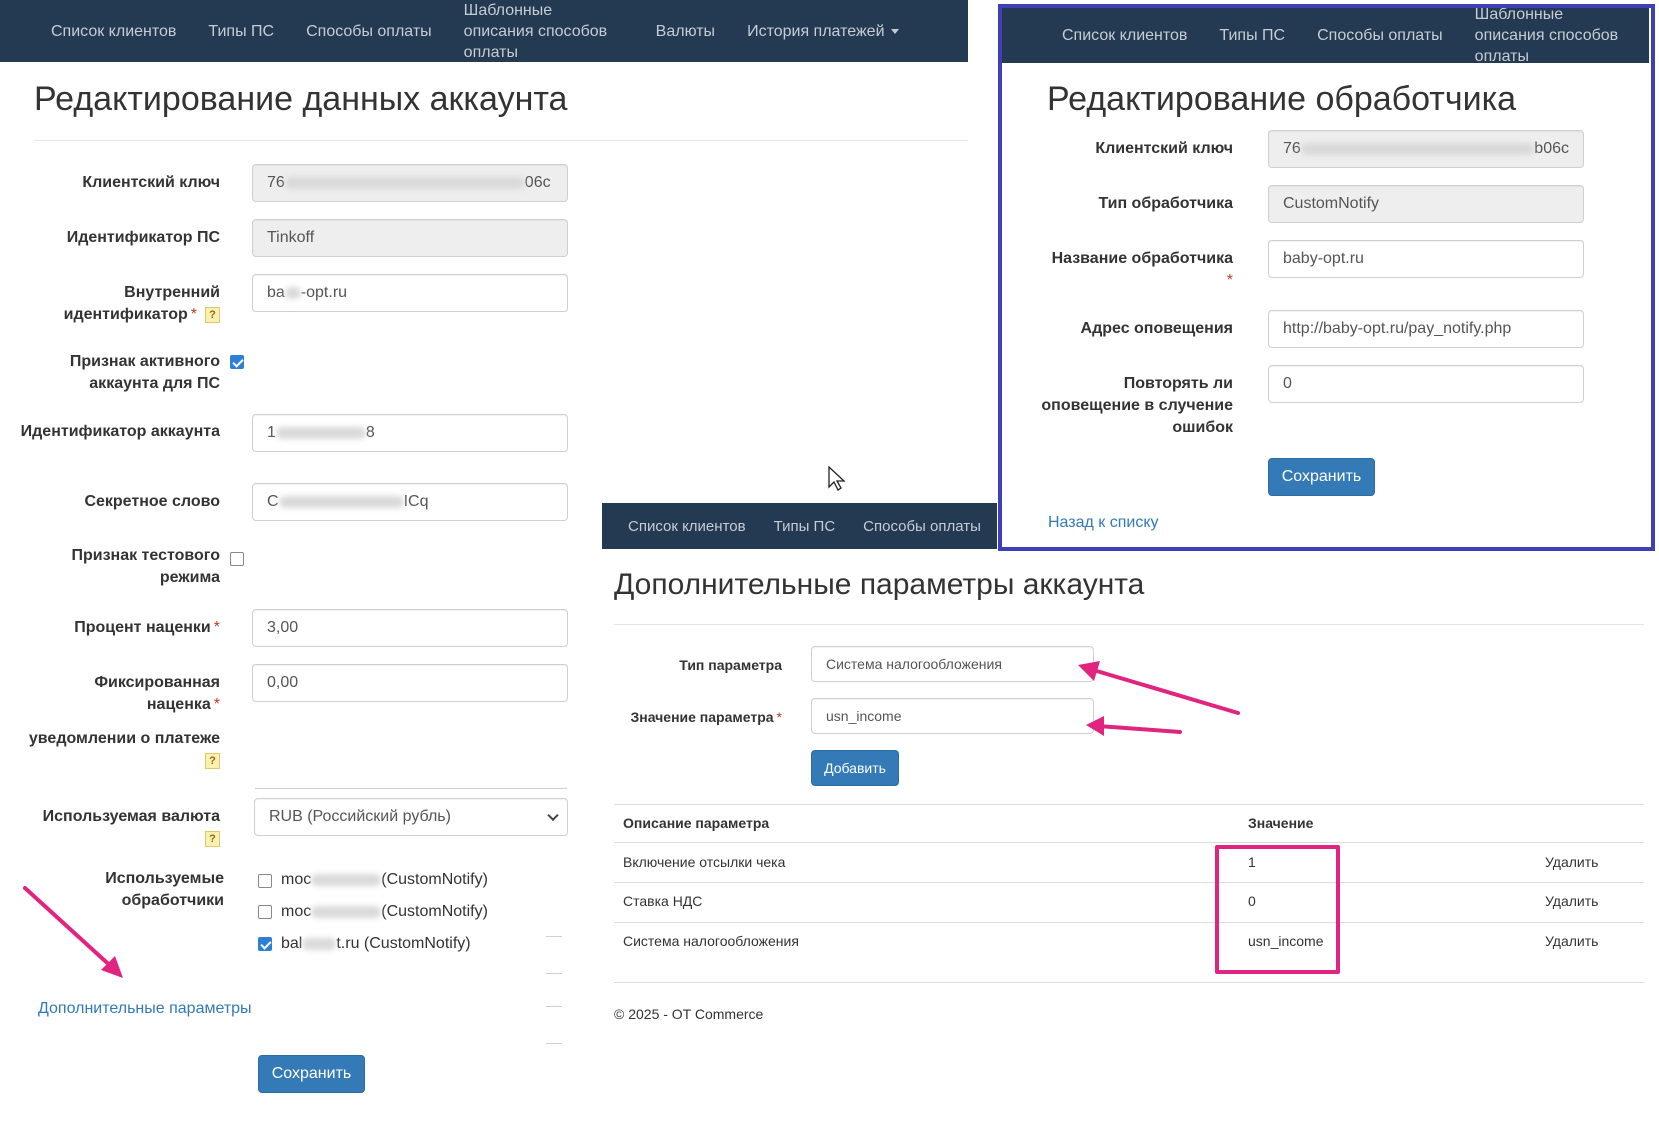 This screenshot has height=1121, width=1659. I want to click on label-secret: Секретное слово, so click(152, 501).